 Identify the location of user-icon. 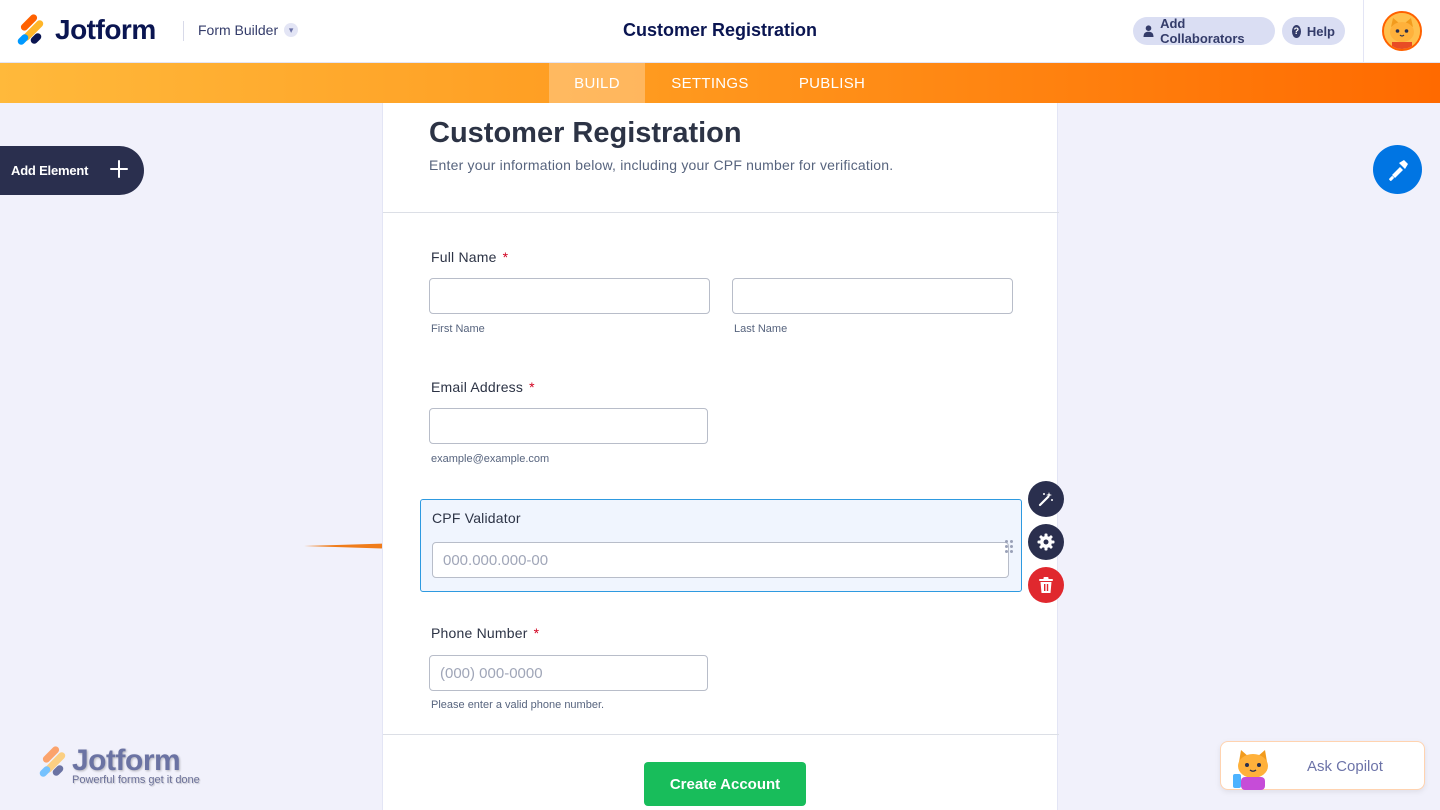
(1148, 31).